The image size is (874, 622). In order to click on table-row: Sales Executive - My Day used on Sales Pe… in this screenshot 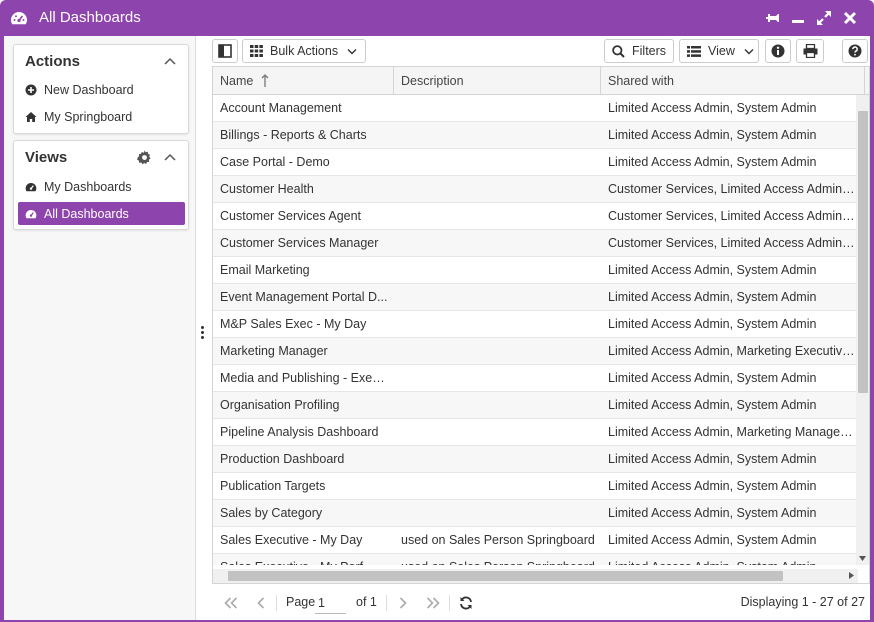, I will do `click(535, 540)`.